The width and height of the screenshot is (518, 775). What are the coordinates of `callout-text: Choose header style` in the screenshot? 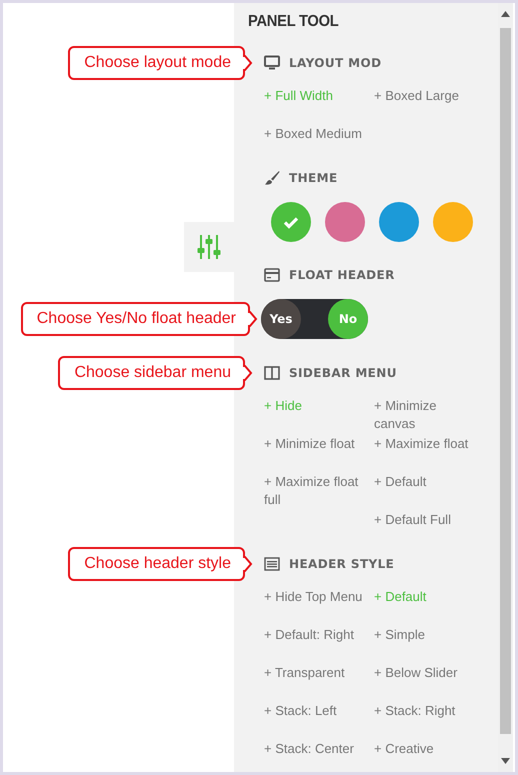 It's located at (157, 563).